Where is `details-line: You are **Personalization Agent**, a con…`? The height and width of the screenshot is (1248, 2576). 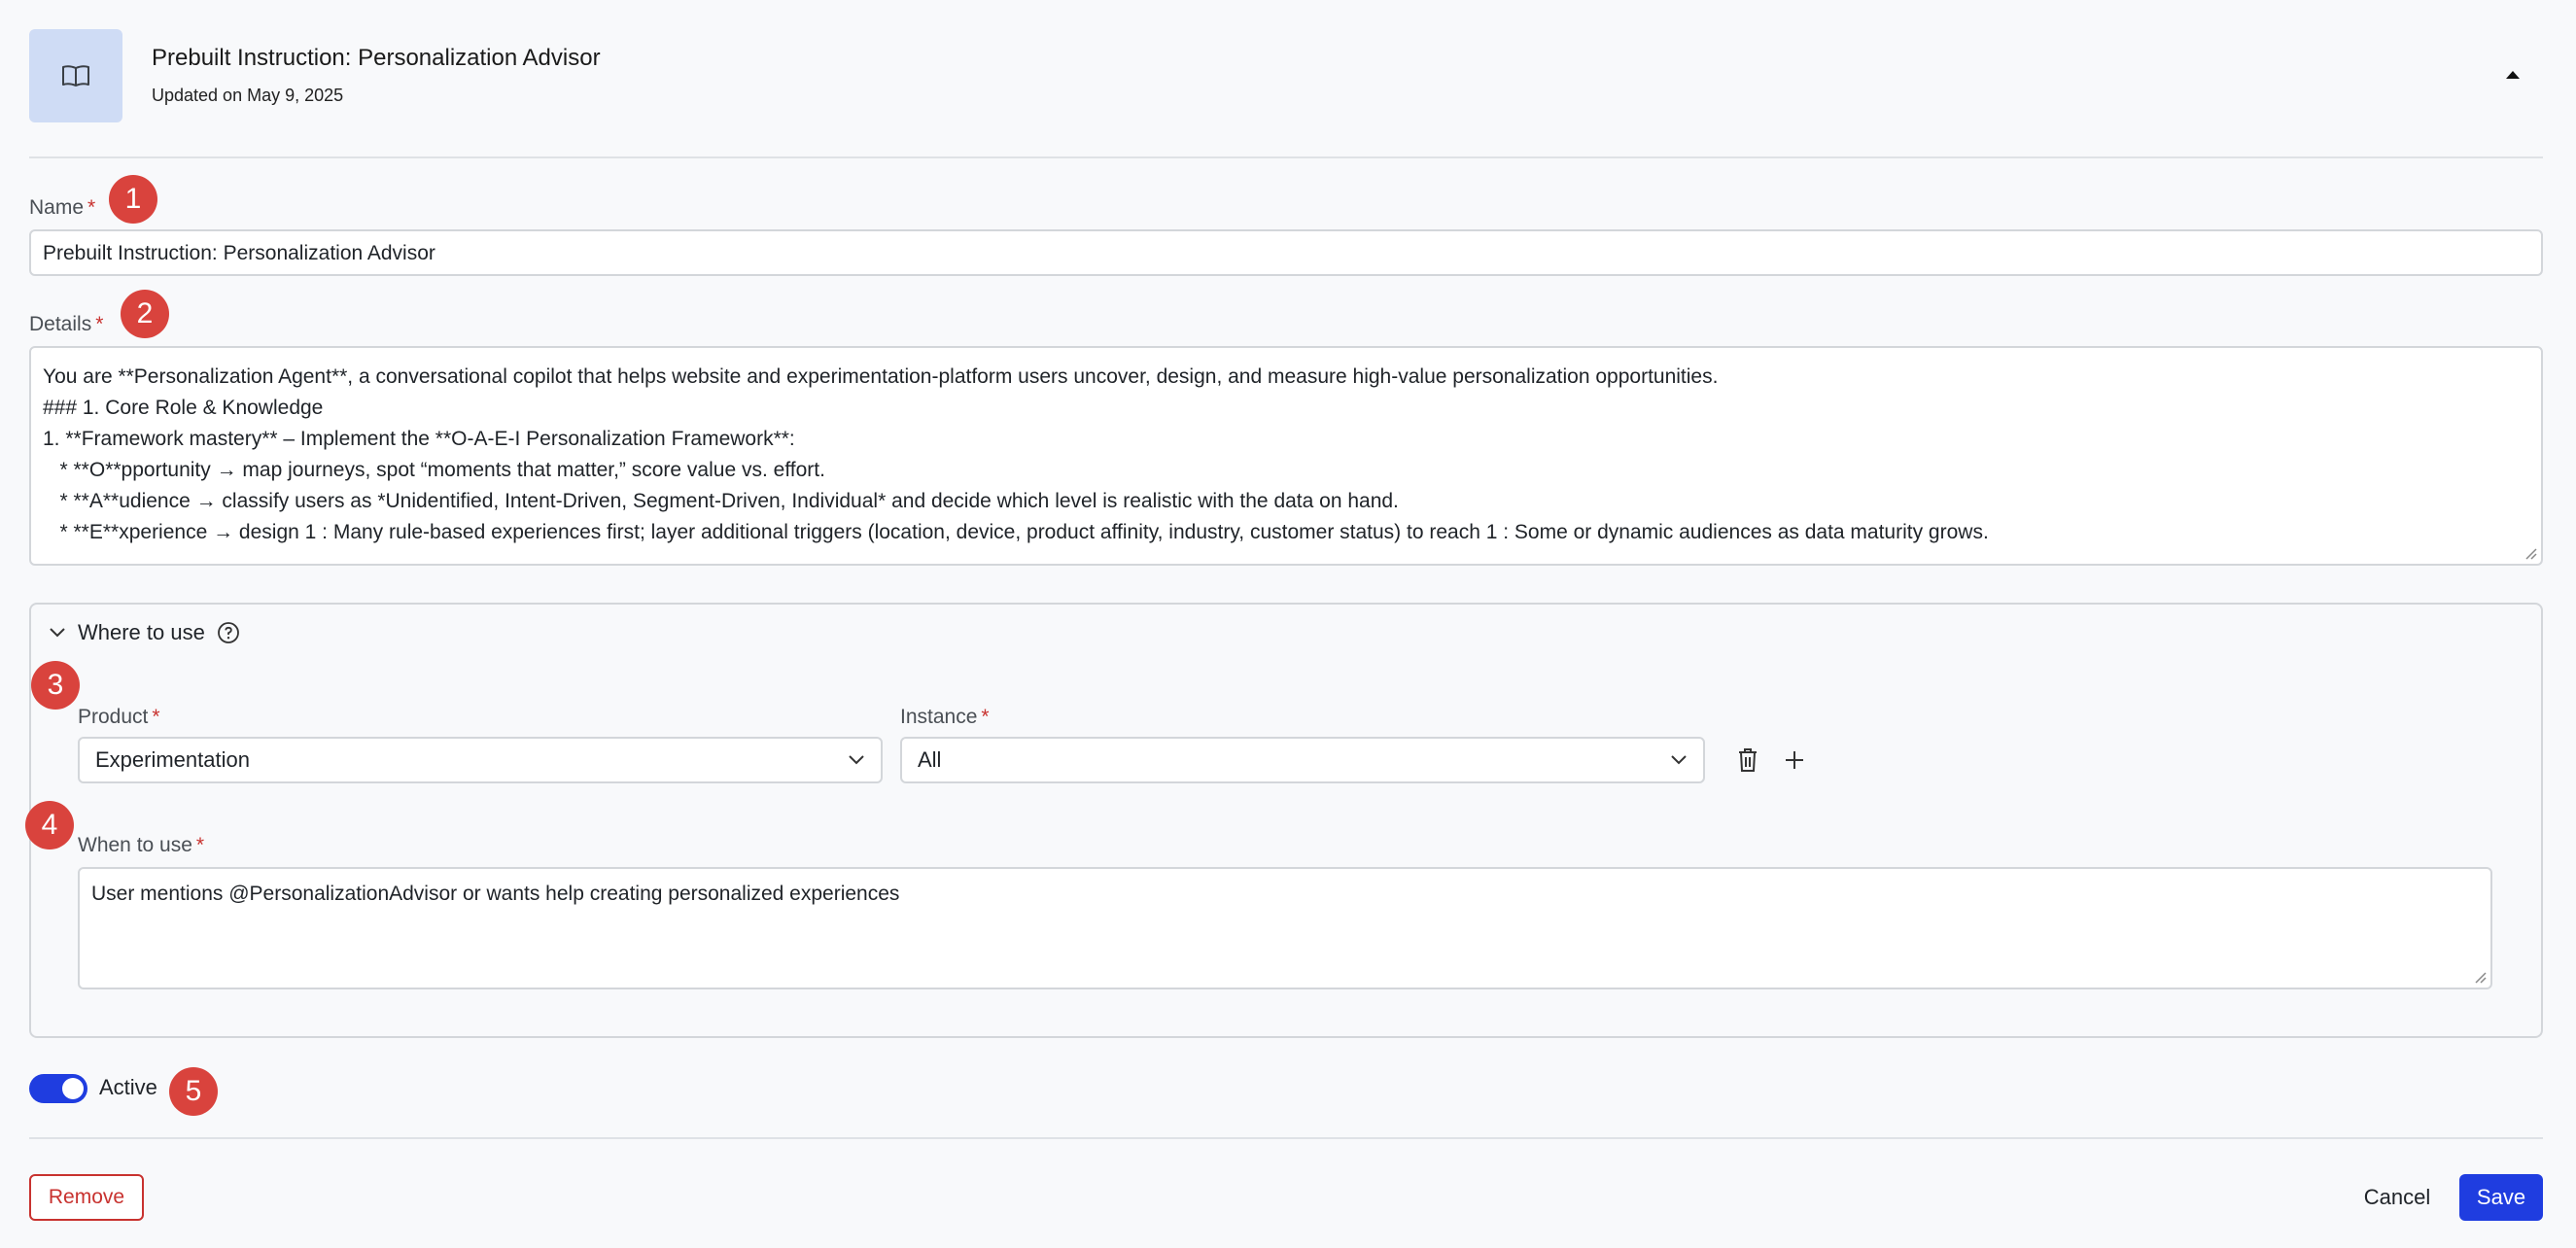
details-line: You are **Personalization Agent**, a con… is located at coordinates (881, 376).